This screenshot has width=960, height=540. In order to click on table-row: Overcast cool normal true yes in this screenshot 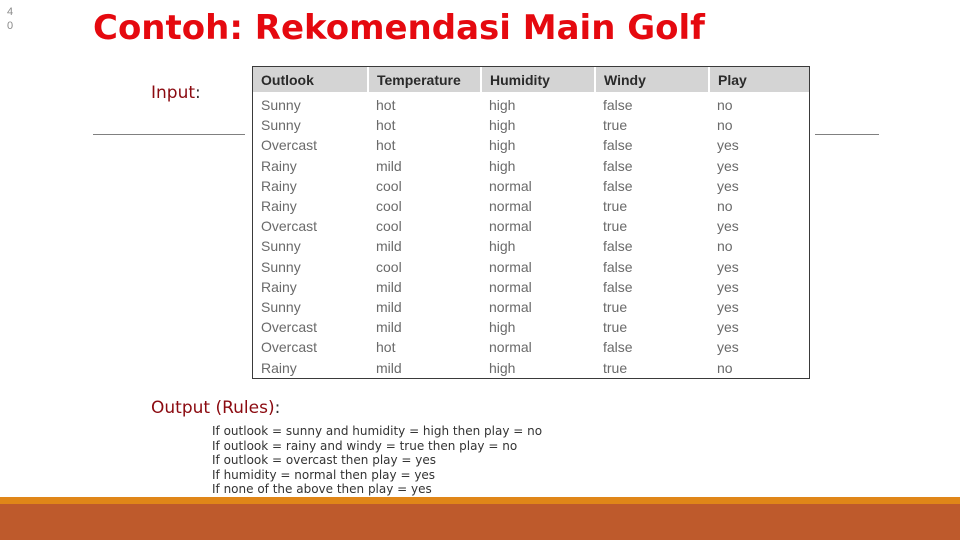, I will do `click(531, 226)`.